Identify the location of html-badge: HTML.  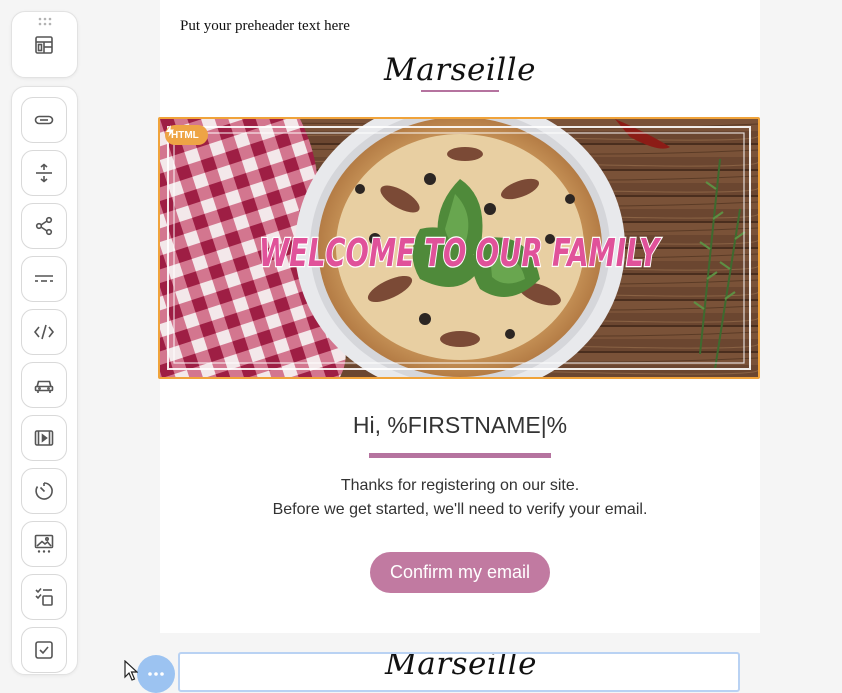
(186, 135).